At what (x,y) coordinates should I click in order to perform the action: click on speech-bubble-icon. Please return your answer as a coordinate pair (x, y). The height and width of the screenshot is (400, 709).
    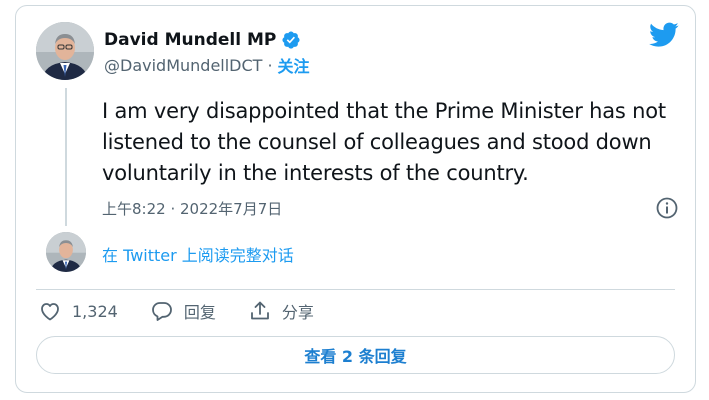
    Looking at the image, I should click on (161, 311).